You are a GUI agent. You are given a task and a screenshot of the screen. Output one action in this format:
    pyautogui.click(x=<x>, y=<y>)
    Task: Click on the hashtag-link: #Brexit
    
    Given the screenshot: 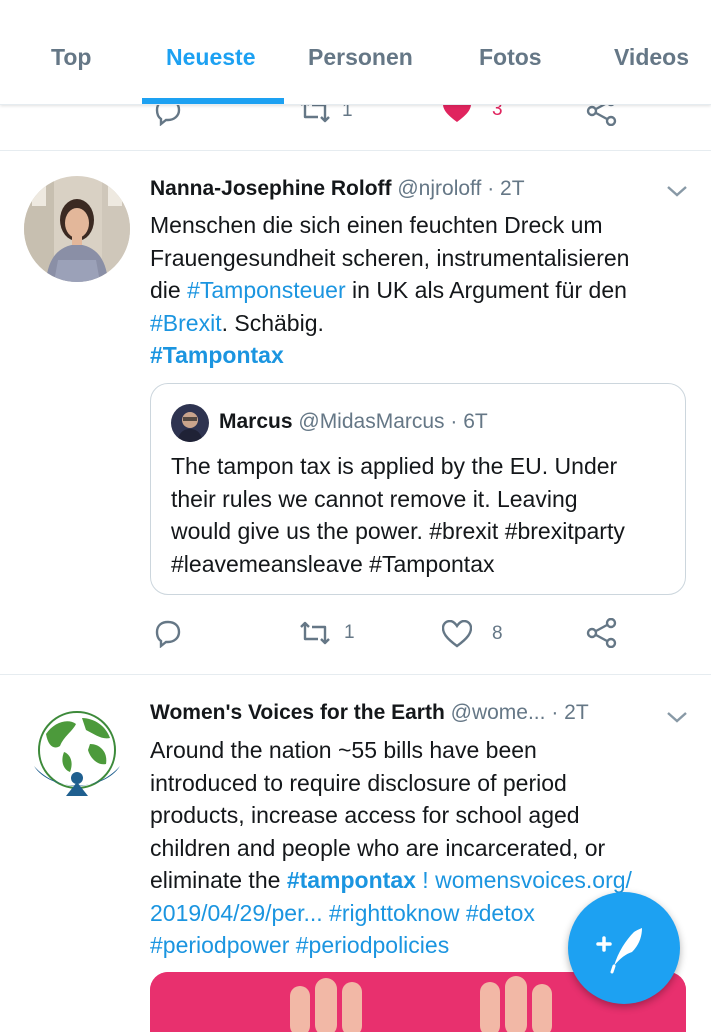 What is the action you would take?
    pyautogui.click(x=186, y=323)
    